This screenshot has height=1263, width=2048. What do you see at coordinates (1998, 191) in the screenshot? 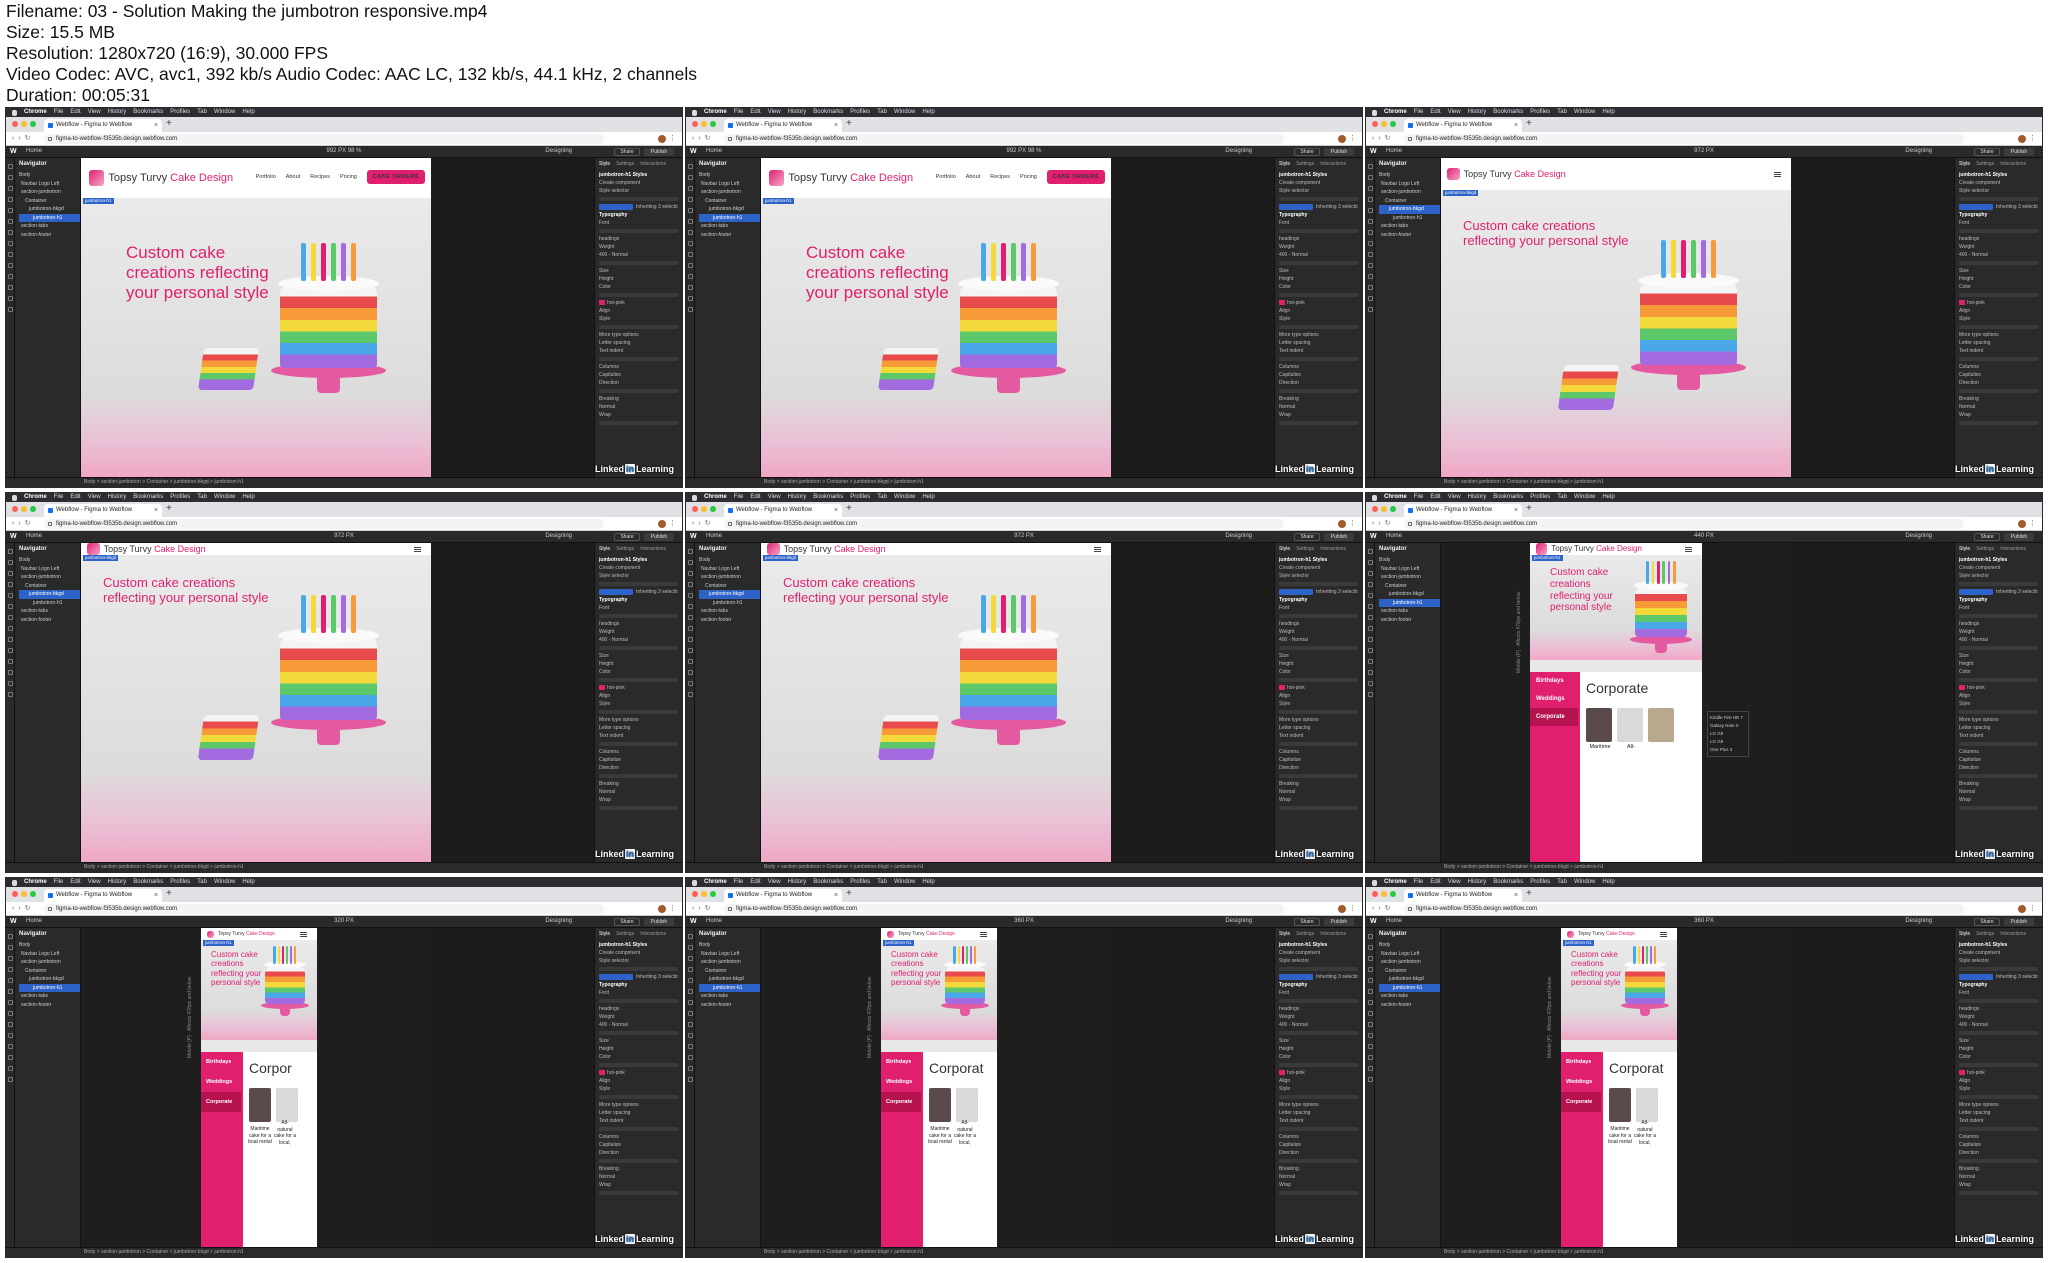
I see `style-panel-row: Style selector` at bounding box center [1998, 191].